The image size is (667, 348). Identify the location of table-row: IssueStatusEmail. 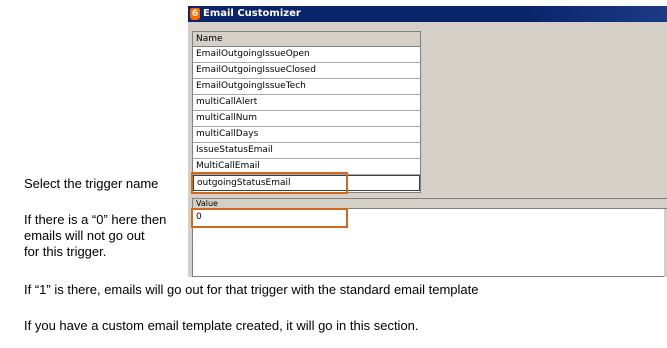
(306, 151).